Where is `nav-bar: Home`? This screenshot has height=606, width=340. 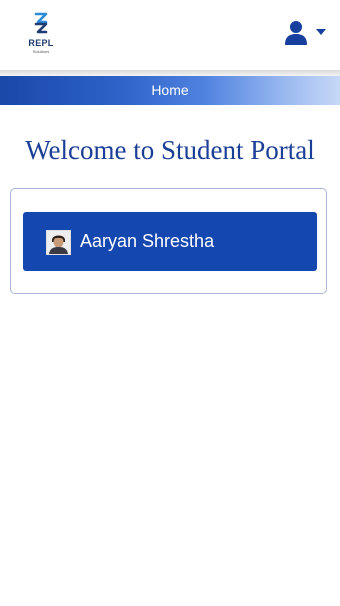
nav-bar: Home is located at coordinates (170, 90).